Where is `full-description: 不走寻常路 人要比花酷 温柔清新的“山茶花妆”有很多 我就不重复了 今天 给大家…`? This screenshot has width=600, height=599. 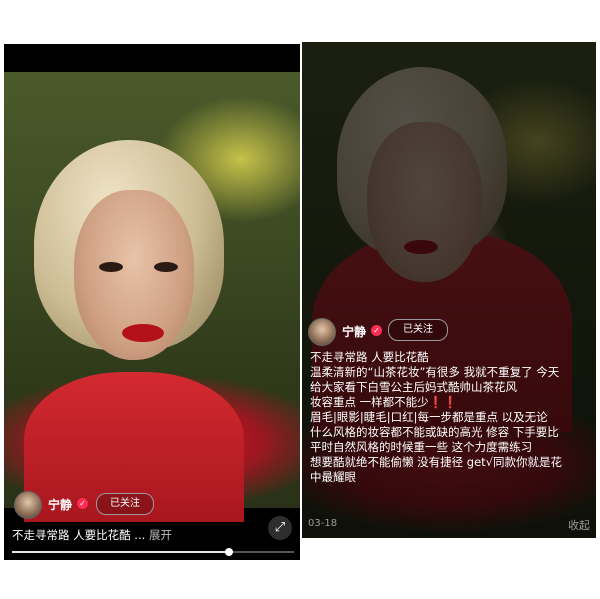 full-description: 不走寻常路 人要比花酷 温柔清新的“山茶花妆”有很多 我就不重复了 今天 给大家… is located at coordinates (451, 417).